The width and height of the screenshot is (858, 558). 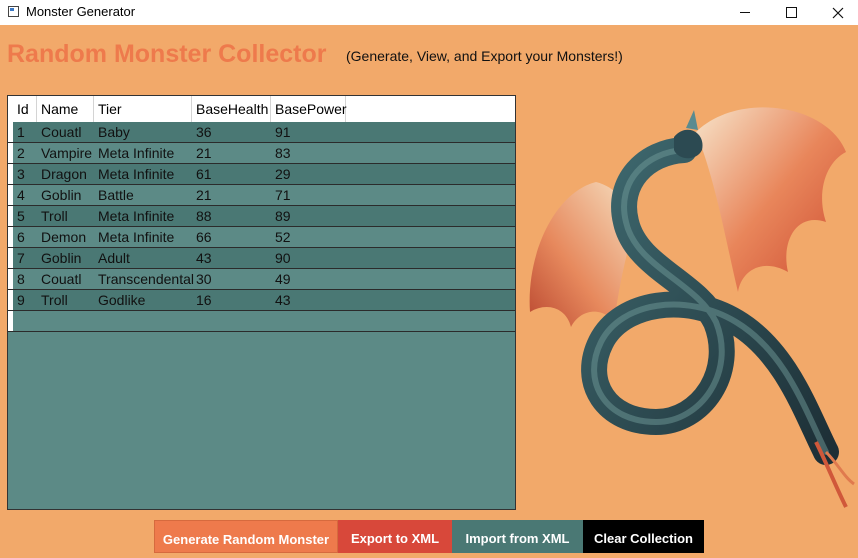 What do you see at coordinates (261, 153) in the screenshot?
I see `table-row: 2 Vampire Meta Infinite 21 83` at bounding box center [261, 153].